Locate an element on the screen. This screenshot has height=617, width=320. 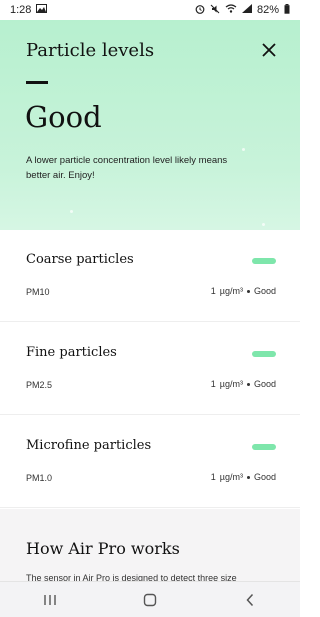
status-bar: 1:28 82% is located at coordinates (150, 10).